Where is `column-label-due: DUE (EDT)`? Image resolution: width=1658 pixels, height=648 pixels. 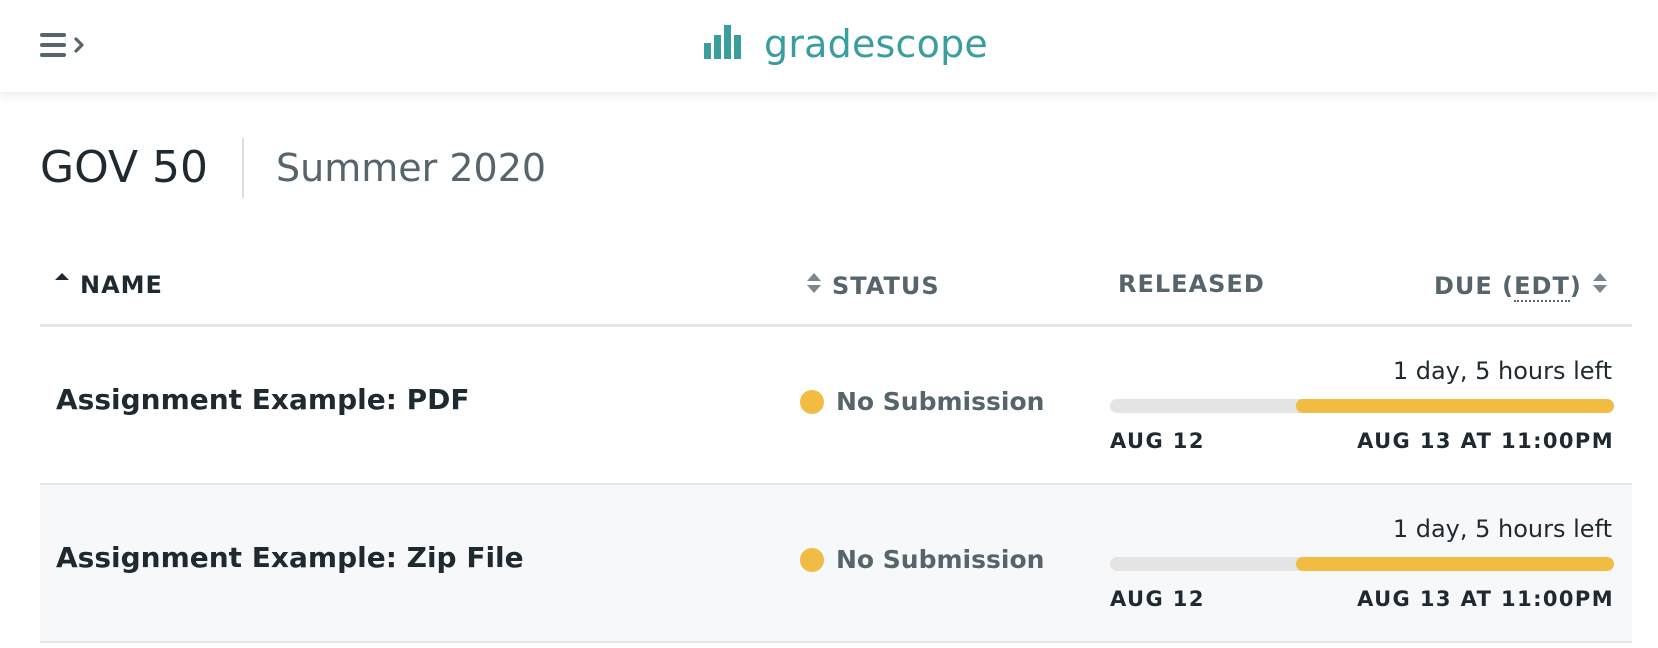
column-label-due: DUE (EDT) is located at coordinates (1508, 287).